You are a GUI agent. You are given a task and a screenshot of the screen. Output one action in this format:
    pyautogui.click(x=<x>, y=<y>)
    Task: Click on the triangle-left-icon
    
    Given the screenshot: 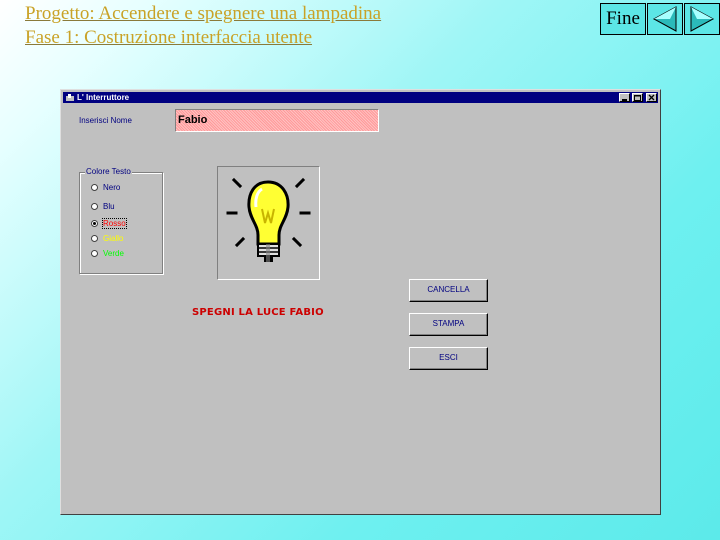 What is the action you would take?
    pyautogui.click(x=664, y=19)
    